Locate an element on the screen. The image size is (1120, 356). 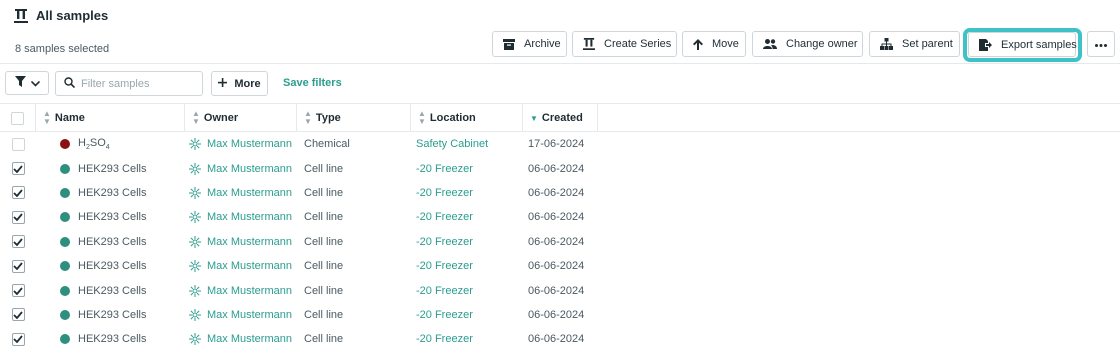
archive-button: Archive is located at coordinates (529, 44).